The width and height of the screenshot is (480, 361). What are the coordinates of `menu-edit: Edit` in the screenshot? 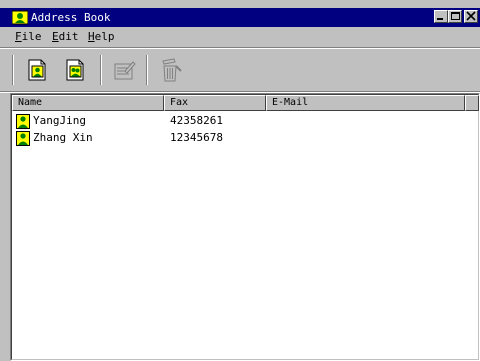 It's located at (65, 36).